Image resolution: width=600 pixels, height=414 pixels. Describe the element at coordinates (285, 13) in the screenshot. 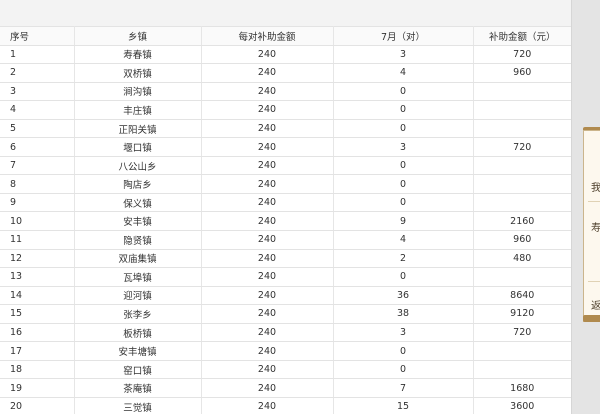

I see `top-toolbar-strip` at that location.